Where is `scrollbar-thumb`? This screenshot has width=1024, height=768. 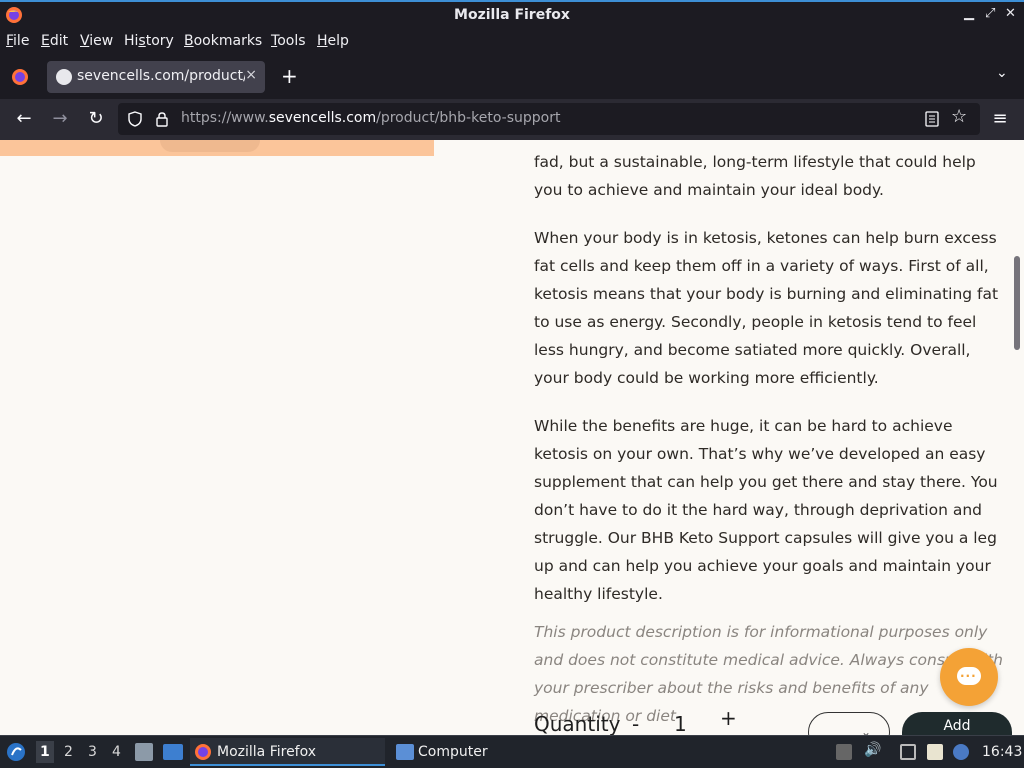
scrollbar-thumb is located at coordinates (1017, 303).